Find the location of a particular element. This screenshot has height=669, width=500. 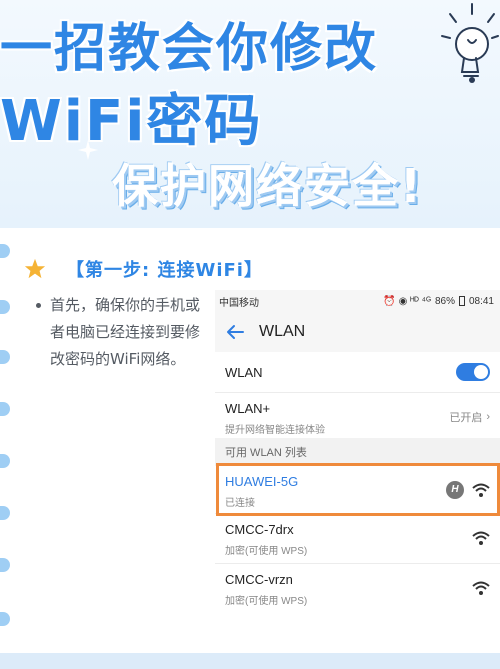

app-bar: WLAN is located at coordinates (357, 332).